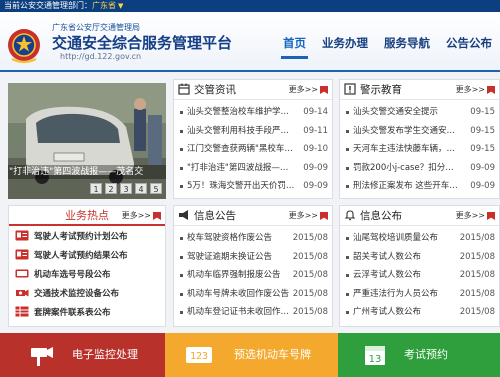  I want to click on site-title: 交通安全综合服务管理平台, so click(142, 43).